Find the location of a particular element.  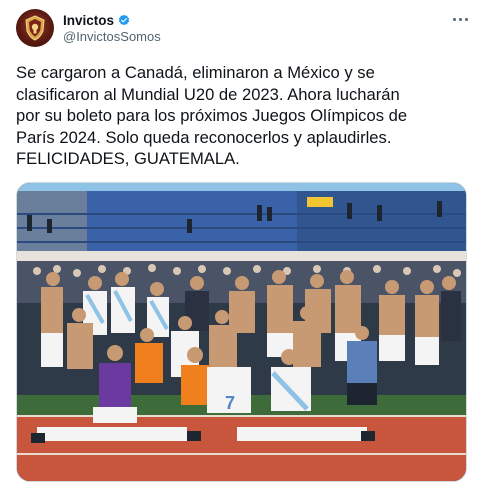

verified-badge-icon is located at coordinates (124, 20).